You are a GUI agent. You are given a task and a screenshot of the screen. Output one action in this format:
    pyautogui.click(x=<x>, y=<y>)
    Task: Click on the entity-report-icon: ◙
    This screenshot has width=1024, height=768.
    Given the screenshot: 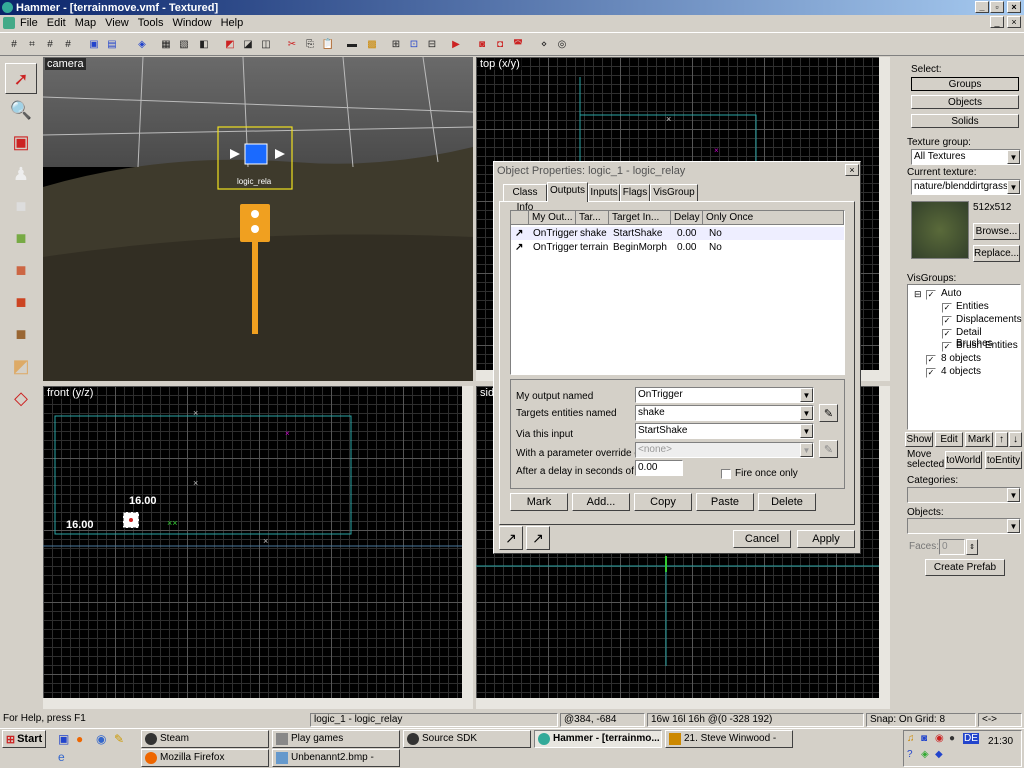 What is the action you would take?
    pyautogui.click(x=482, y=44)
    